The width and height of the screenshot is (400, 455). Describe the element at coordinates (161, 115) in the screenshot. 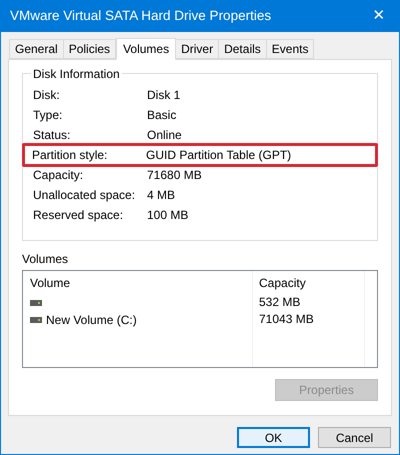

I see `field-value: Basic` at that location.